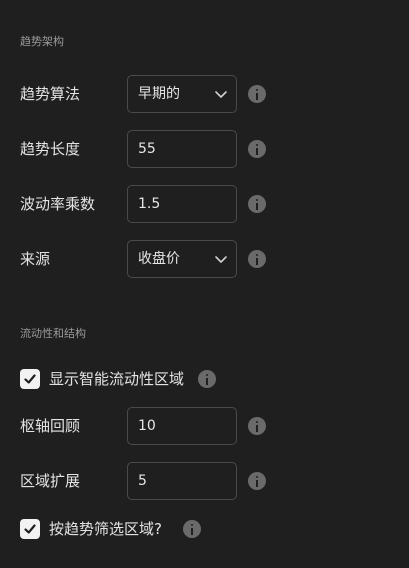 The height and width of the screenshot is (568, 409). I want to click on pivot-lookback-value: 10, so click(147, 426).